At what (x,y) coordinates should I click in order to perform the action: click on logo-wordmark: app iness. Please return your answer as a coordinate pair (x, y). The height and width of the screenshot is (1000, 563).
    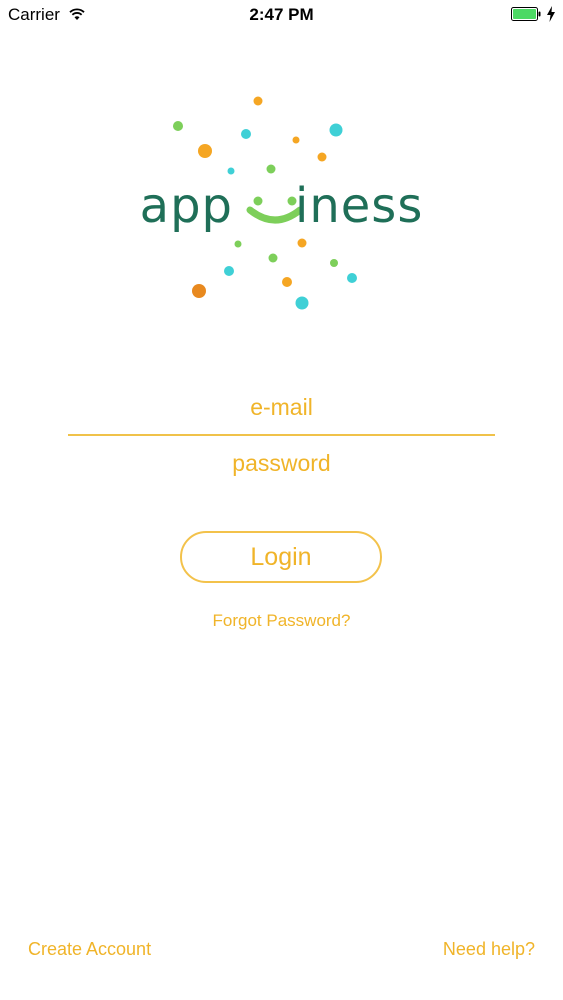
    Looking at the image, I should click on (281, 206).